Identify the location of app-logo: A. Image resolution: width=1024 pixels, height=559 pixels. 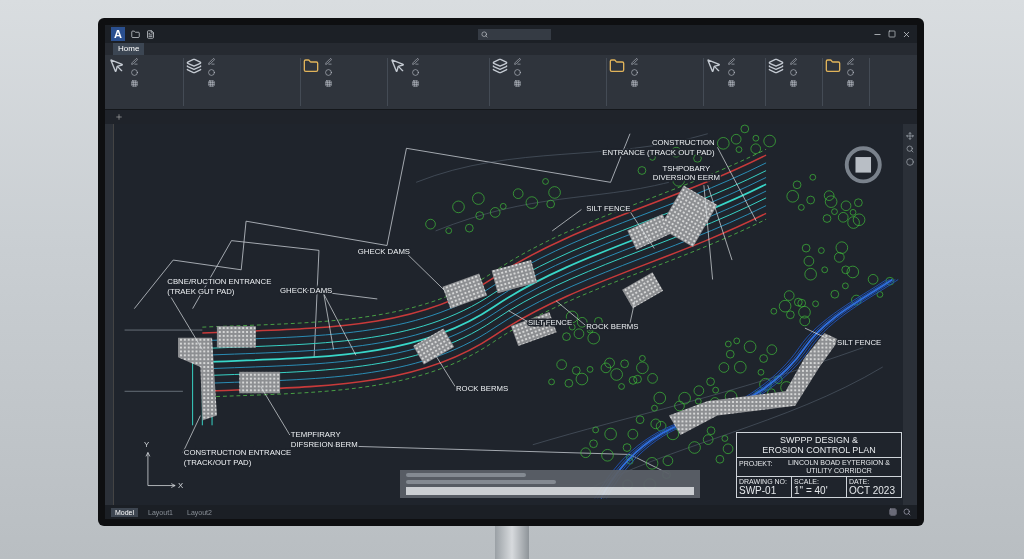
(118, 34).